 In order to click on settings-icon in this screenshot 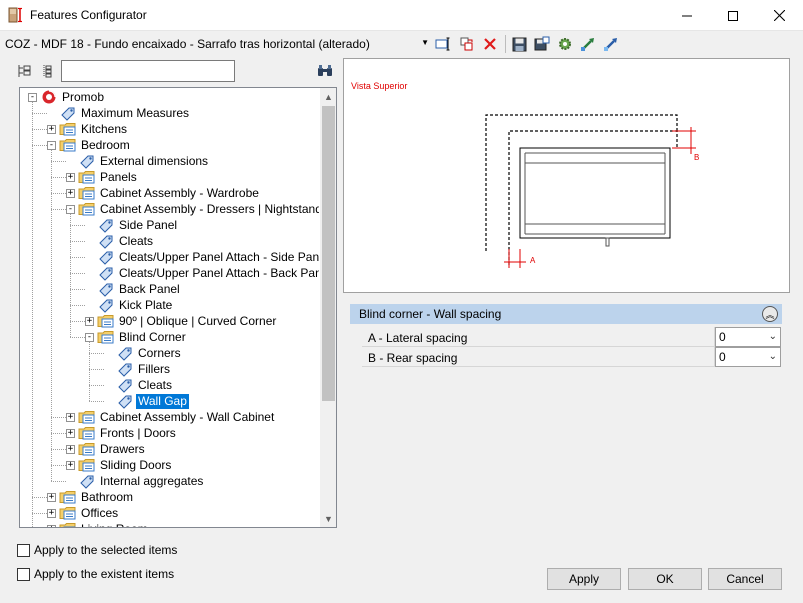, I will do `click(565, 44)`.